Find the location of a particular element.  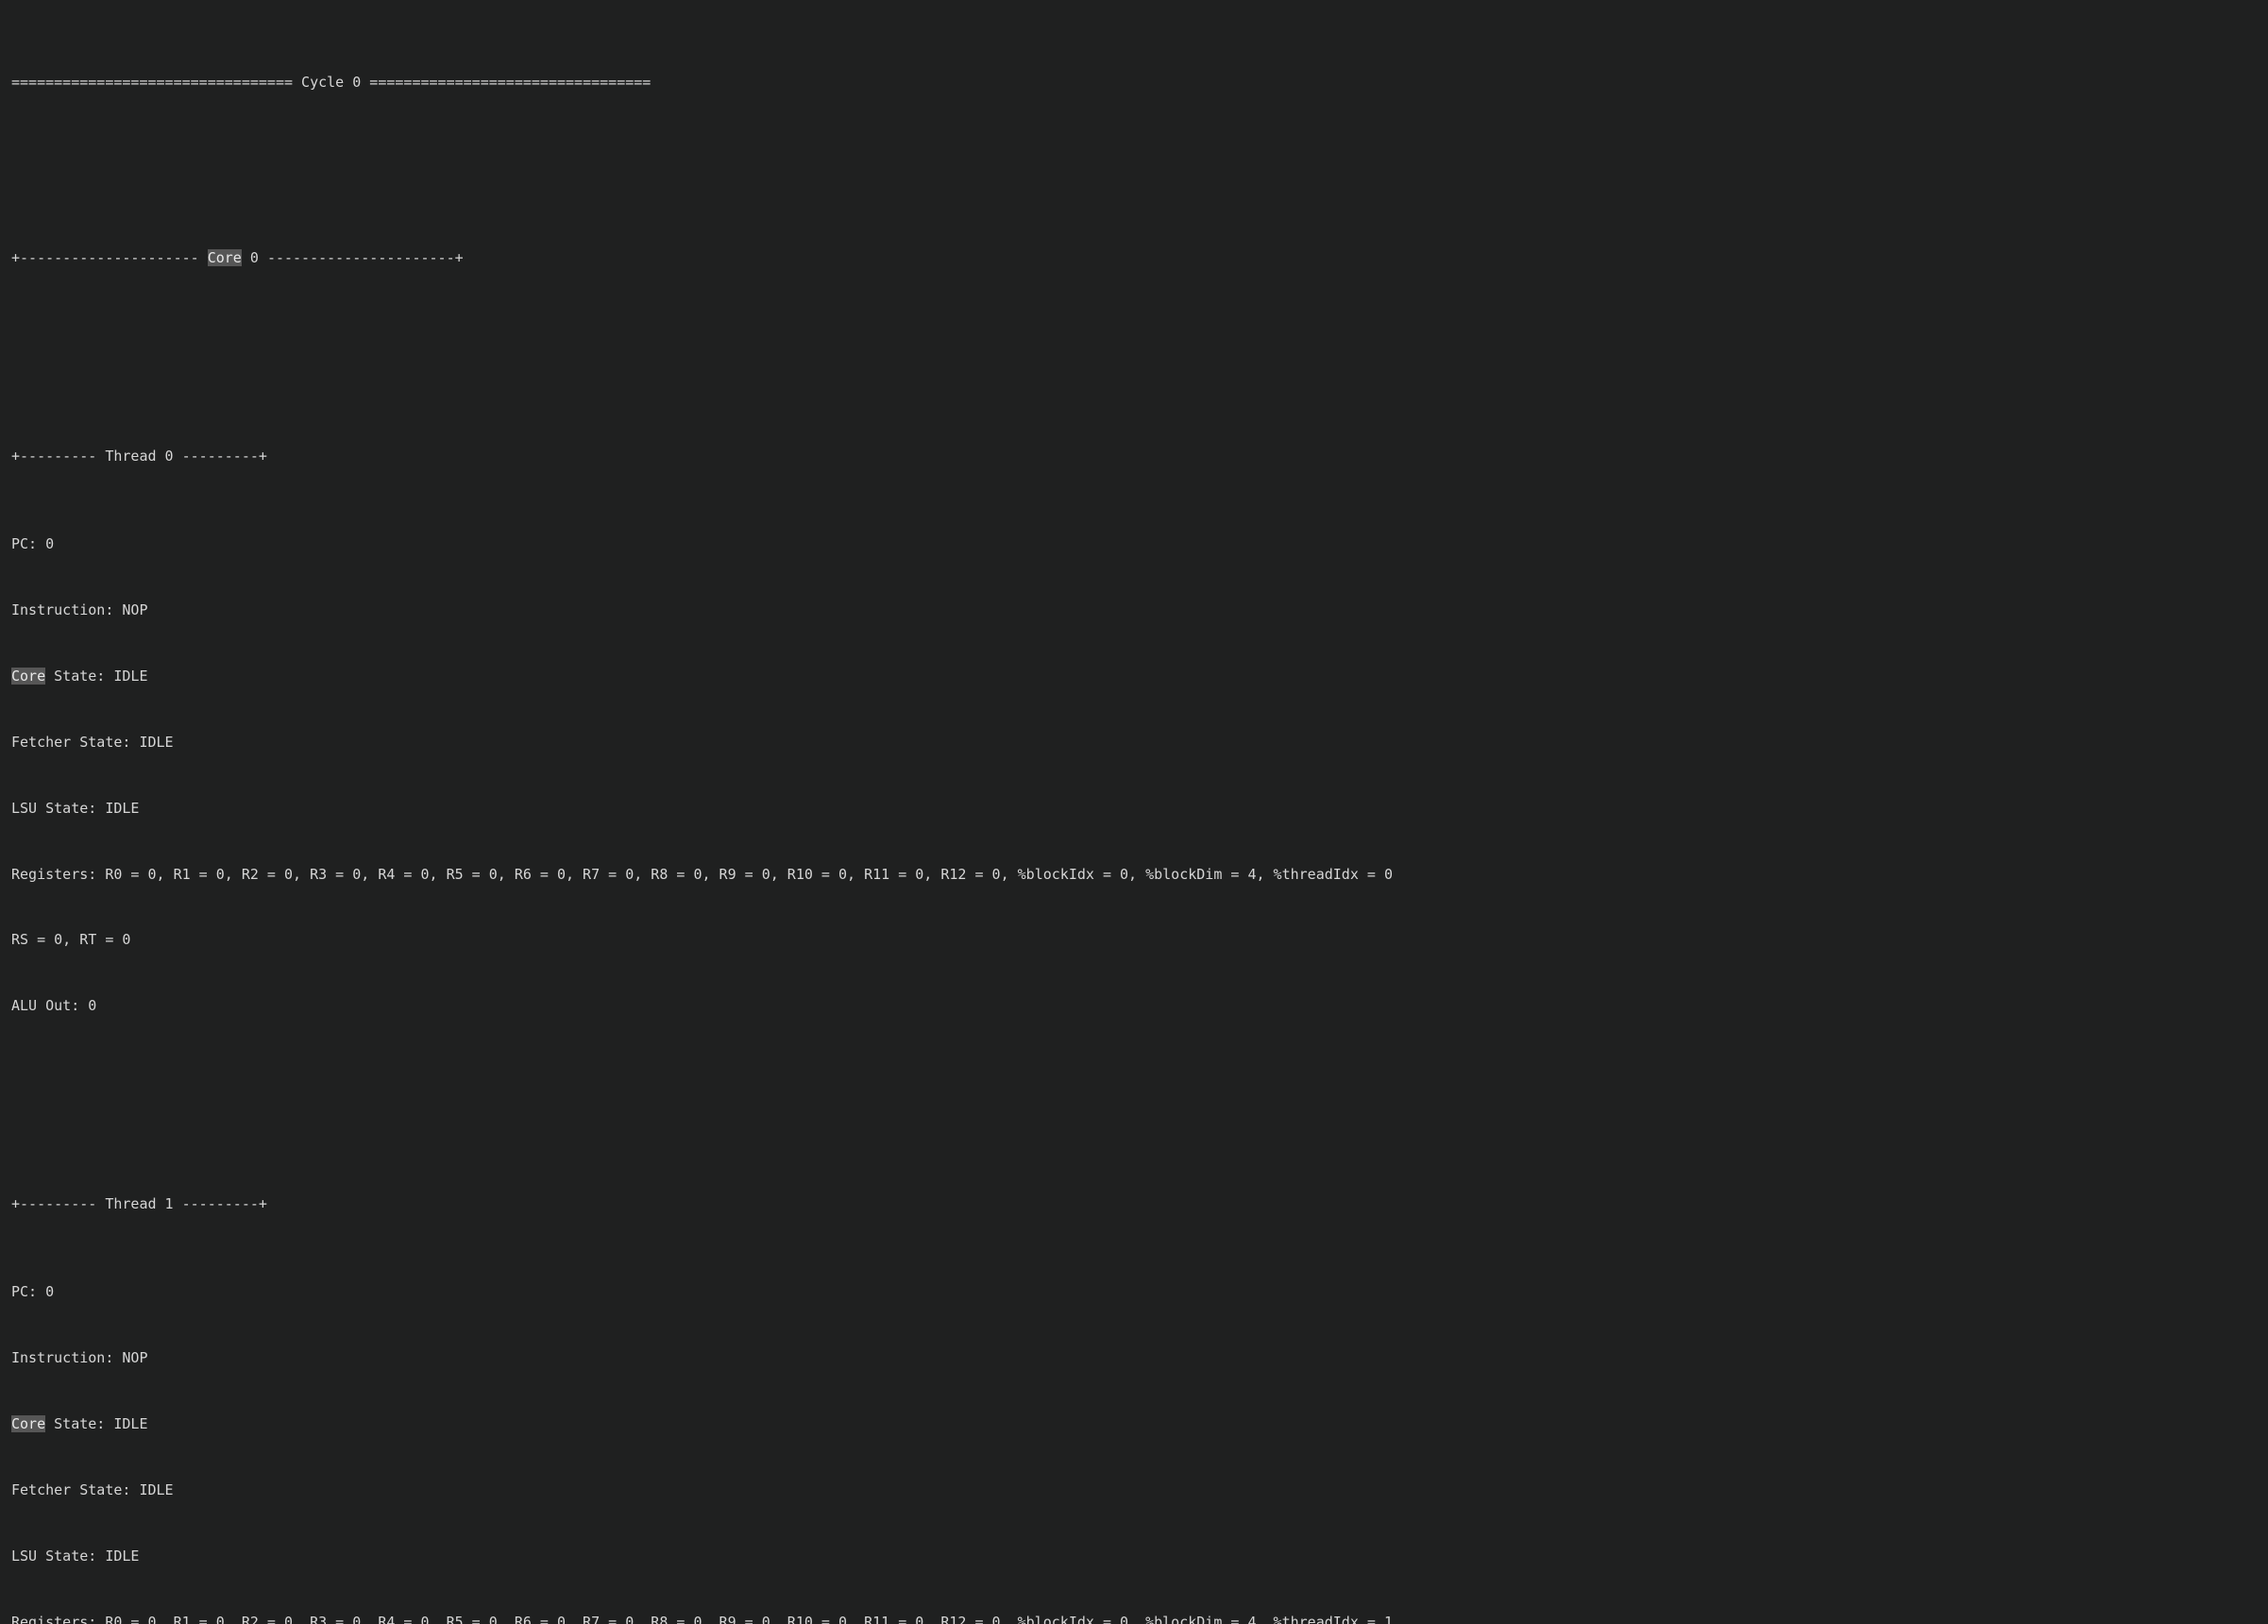

cycle-header-label: Cycle 0 is located at coordinates (331, 82).